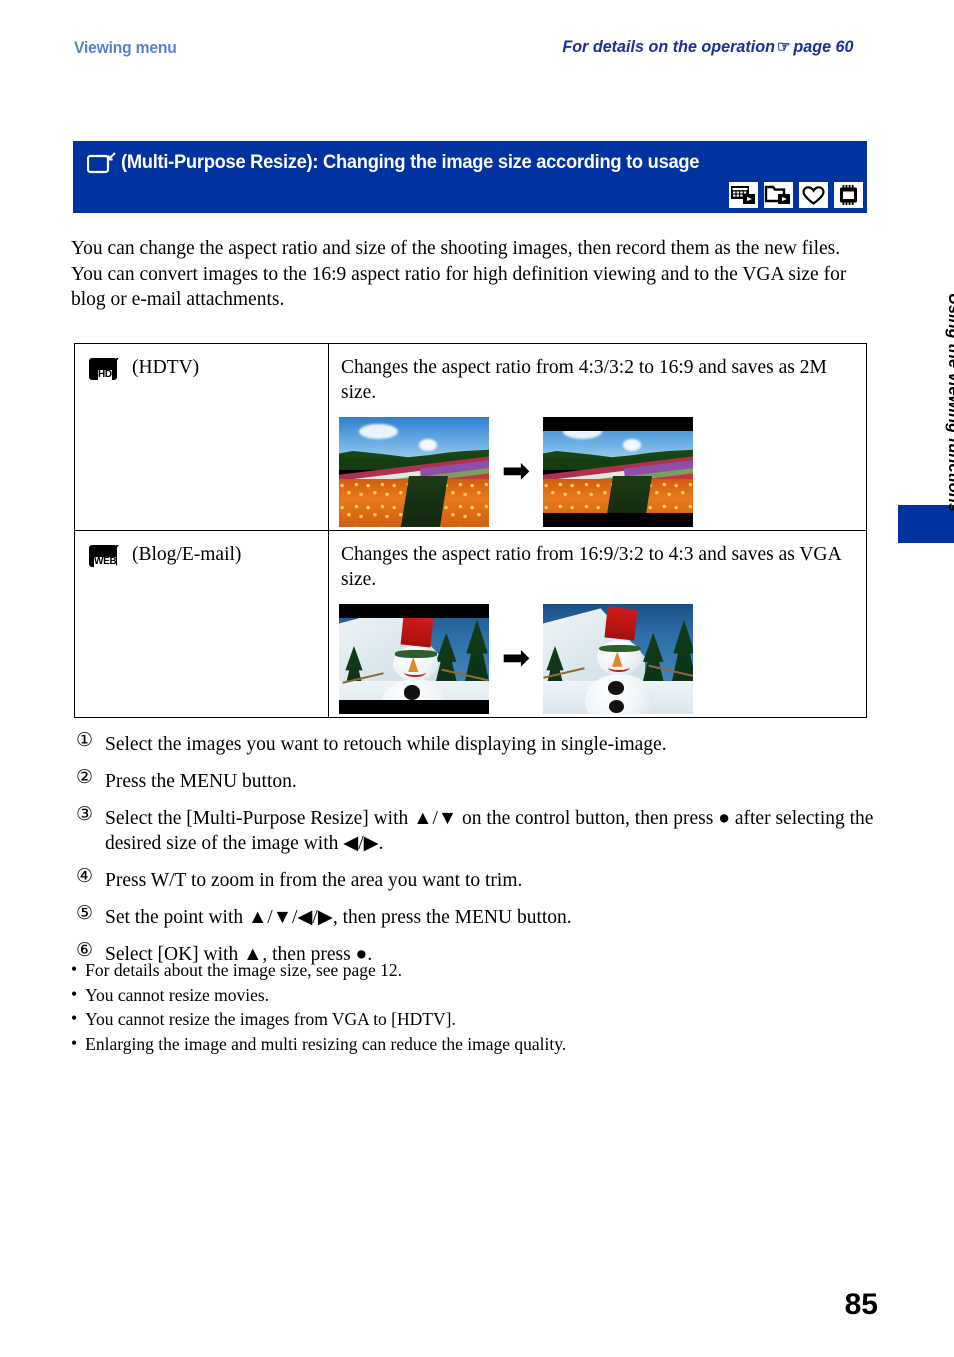 The image size is (954, 1357). What do you see at coordinates (474, 780) in the screenshot?
I see `list-item: ② Press the MENU button.` at bounding box center [474, 780].